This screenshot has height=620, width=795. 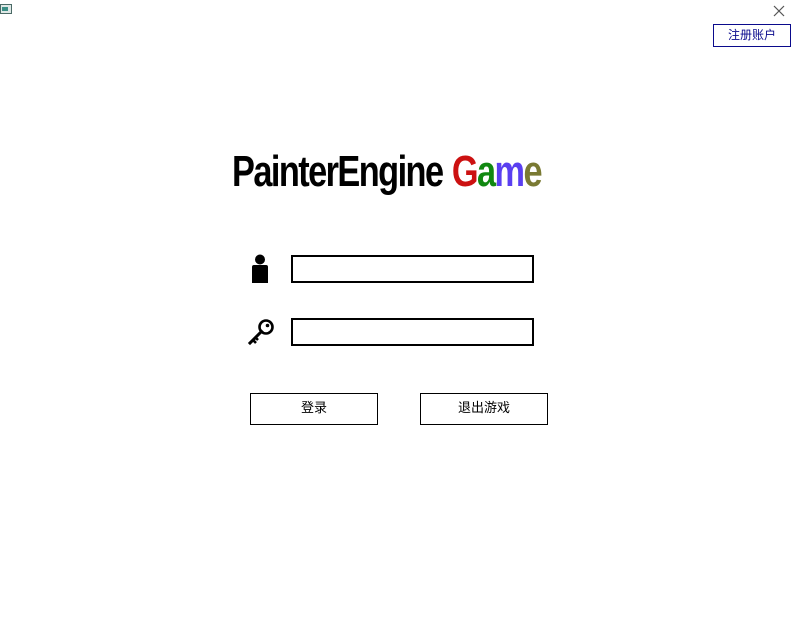 I want to click on logo-letter: a, so click(x=486, y=171).